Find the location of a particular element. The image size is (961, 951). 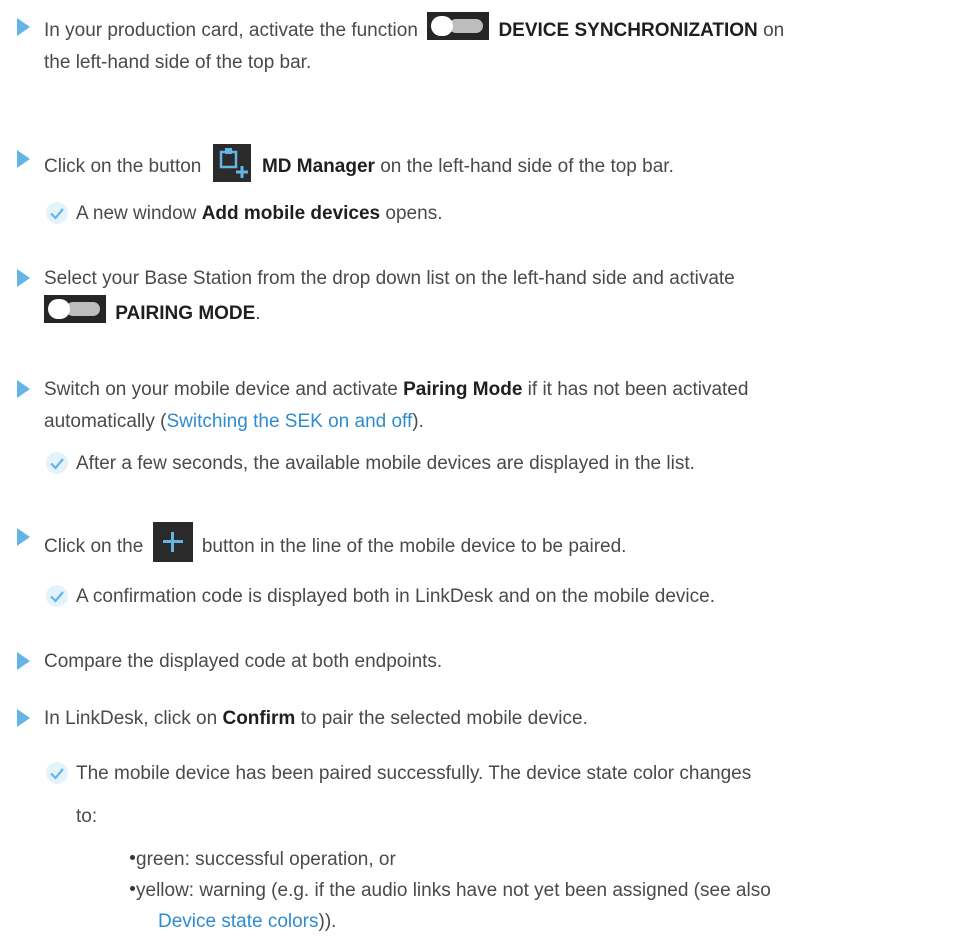

result-text: A new window is located at coordinates (136, 213).